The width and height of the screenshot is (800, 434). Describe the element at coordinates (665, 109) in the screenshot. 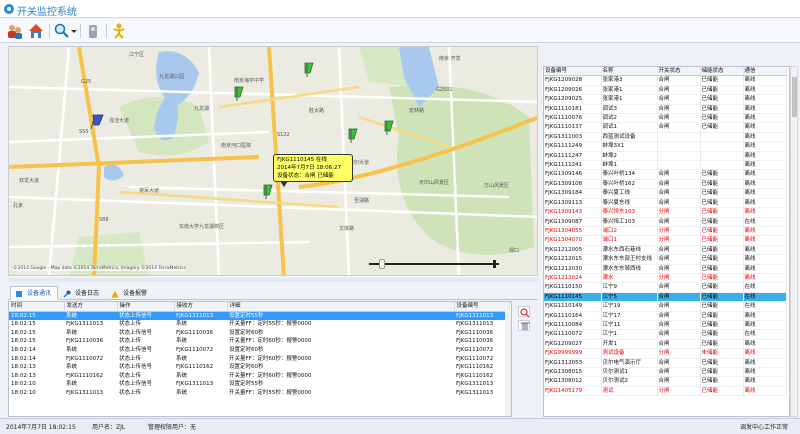

I see `device-row: FJKG1110181 调试3 合闸 已储能 离线` at that location.